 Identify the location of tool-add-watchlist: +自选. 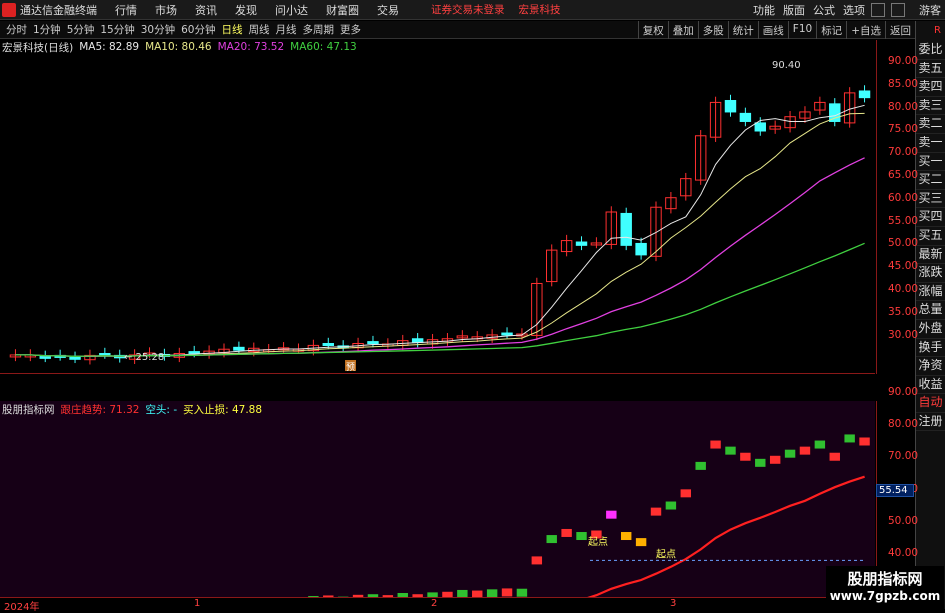
(865, 30).